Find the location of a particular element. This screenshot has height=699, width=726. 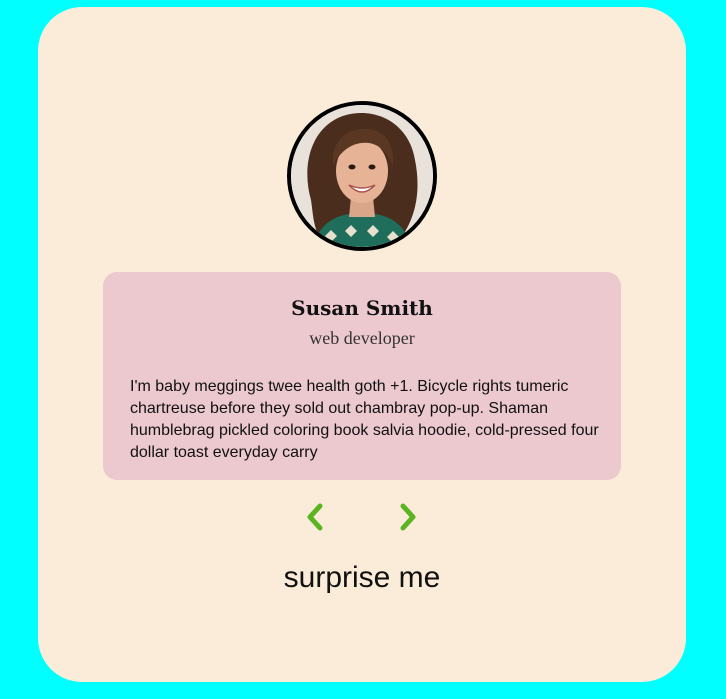

person-name: Susan Smith is located at coordinates (362, 308).